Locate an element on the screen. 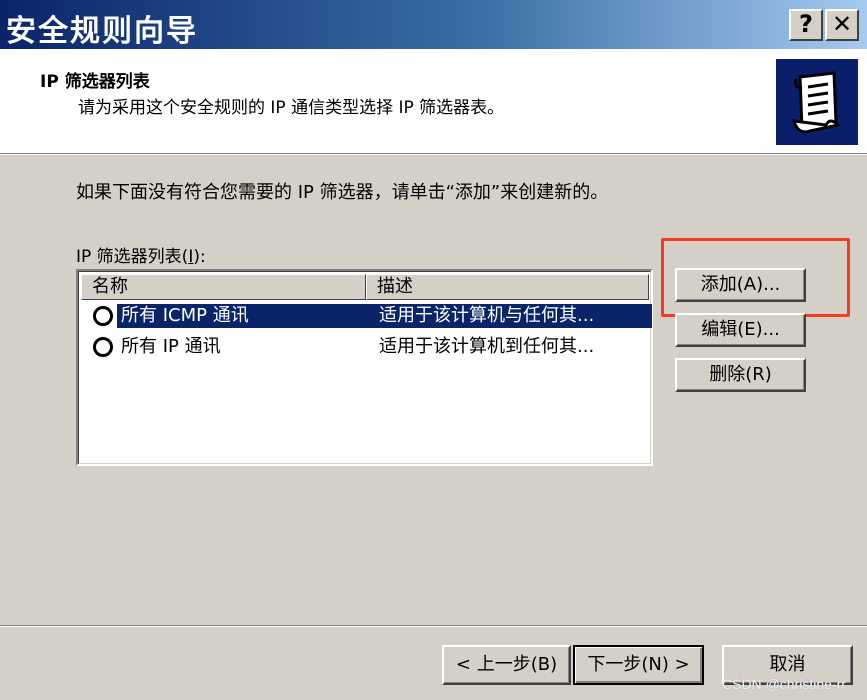 The width and height of the screenshot is (867, 700). header-separator is located at coordinates (433, 154).